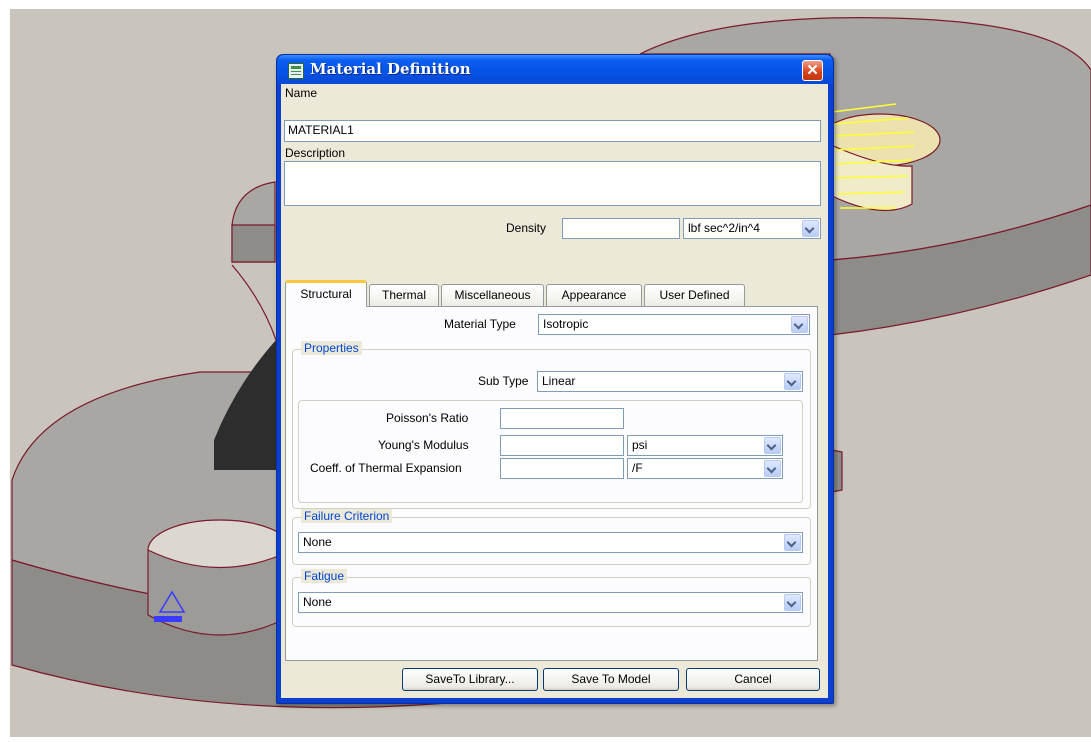 Image resolution: width=1091 pixels, height=742 pixels. Describe the element at coordinates (324, 576) in the screenshot. I see `fatigue-caption: Fatigue` at that location.